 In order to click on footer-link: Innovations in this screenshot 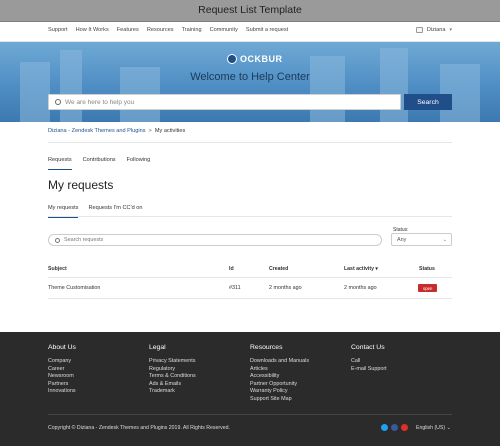, I will do `click(98, 392)`.